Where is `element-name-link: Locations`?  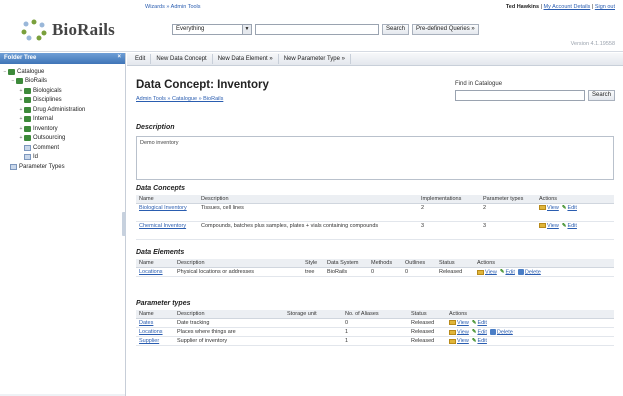
element-name-link: Locations is located at coordinates (155, 272).